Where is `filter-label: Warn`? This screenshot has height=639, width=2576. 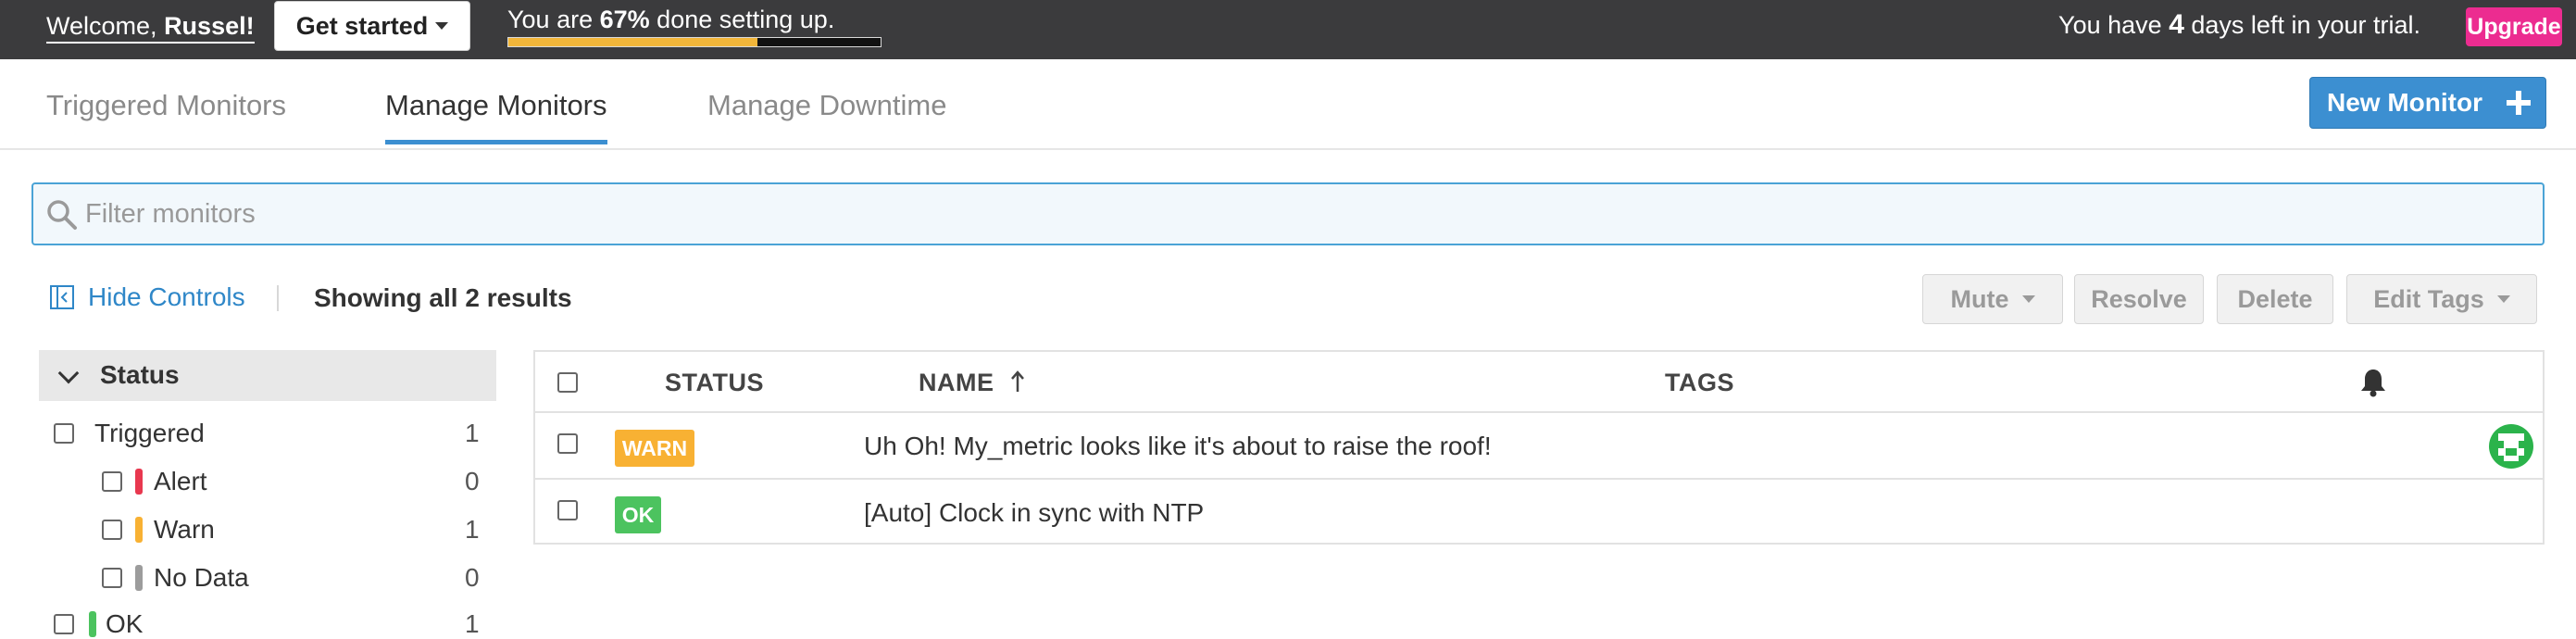
filter-label: Warn is located at coordinates (185, 529).